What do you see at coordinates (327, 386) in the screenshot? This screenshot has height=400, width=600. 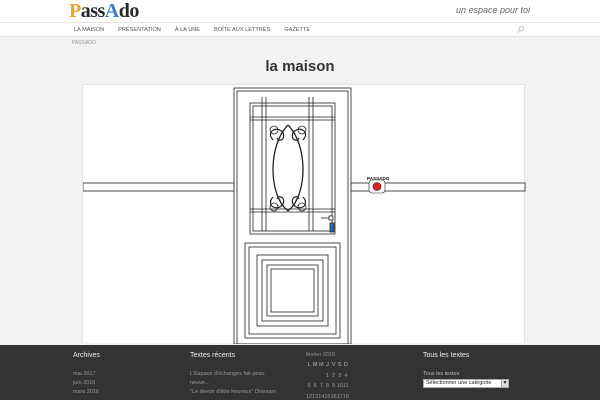 I see `calendar-week-row: 5 6 7 8 9 10 11` at bounding box center [327, 386].